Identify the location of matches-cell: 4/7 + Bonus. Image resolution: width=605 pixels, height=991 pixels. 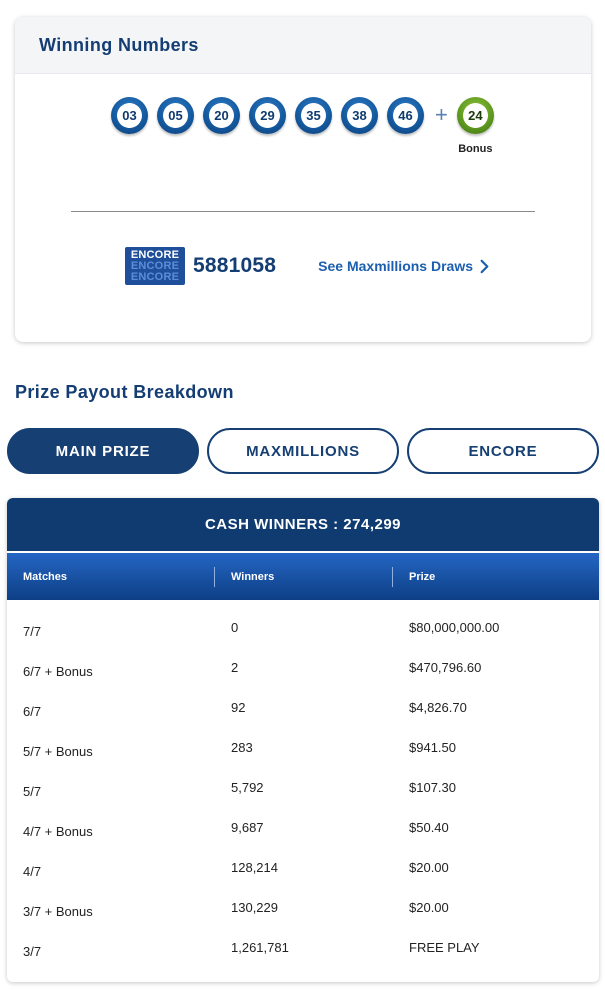
(58, 831).